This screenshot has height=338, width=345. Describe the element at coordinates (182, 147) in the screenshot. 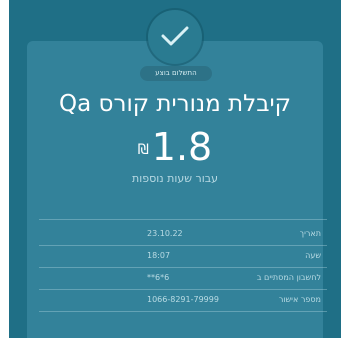

I see `amount-value: 1.8` at that location.